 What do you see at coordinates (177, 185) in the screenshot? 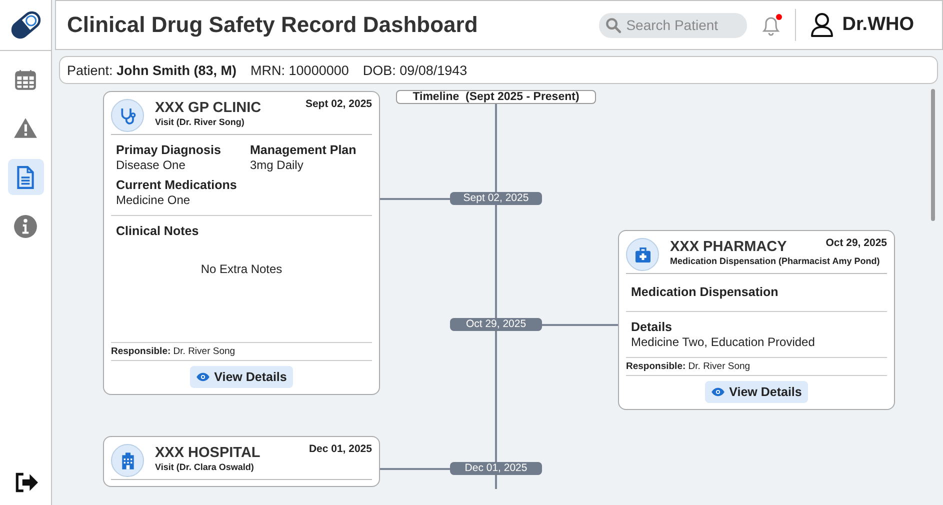
I see `field-heading: Current Medications` at bounding box center [177, 185].